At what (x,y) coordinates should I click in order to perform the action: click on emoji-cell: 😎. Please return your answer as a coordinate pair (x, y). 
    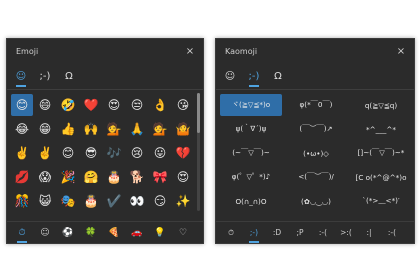
    Looking at the image, I should click on (91, 153).